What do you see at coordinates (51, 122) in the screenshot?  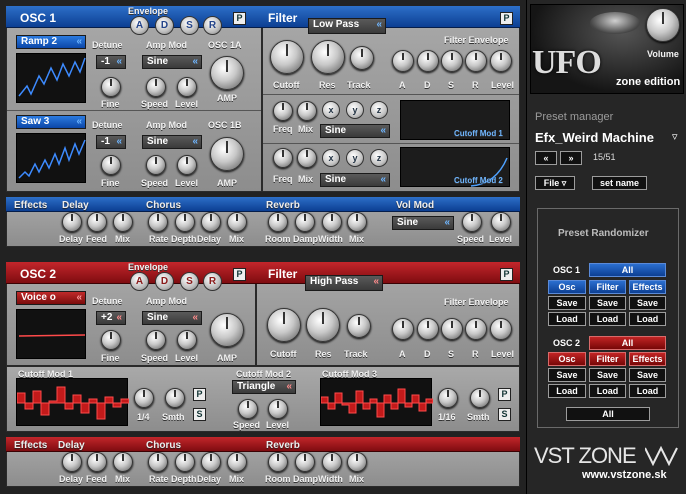 I see `osc1b-wave-select: Saw 3 «` at bounding box center [51, 122].